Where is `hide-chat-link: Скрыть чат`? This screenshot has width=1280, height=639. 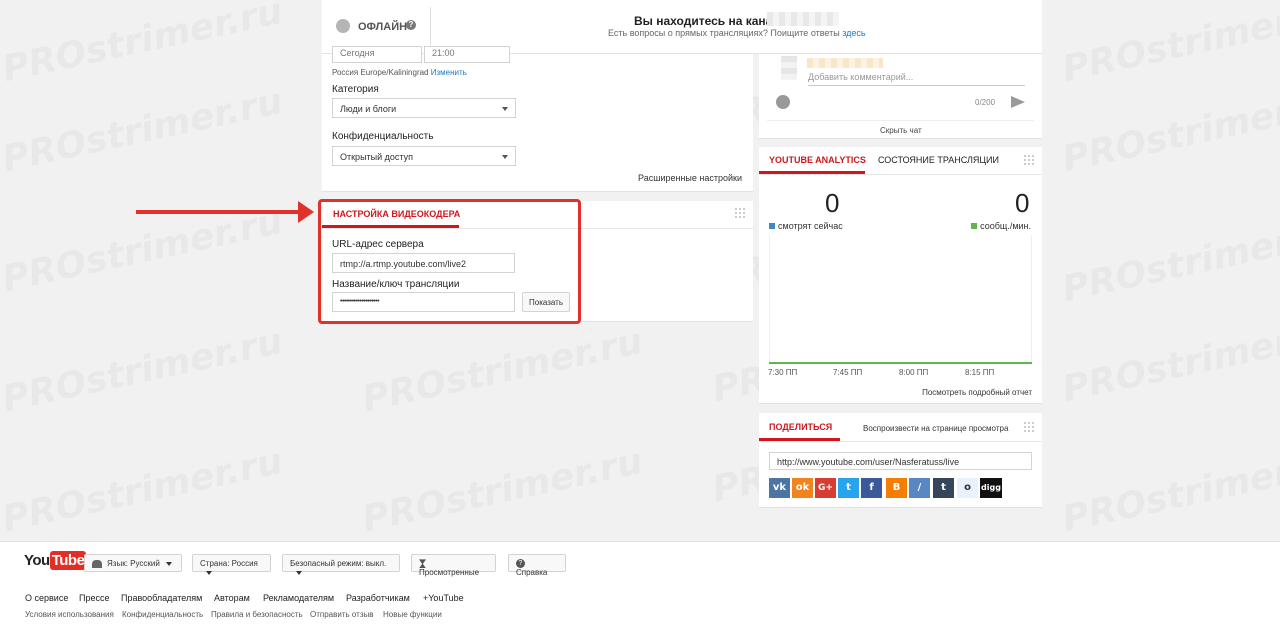 hide-chat-link: Скрыть чат is located at coordinates (901, 130).